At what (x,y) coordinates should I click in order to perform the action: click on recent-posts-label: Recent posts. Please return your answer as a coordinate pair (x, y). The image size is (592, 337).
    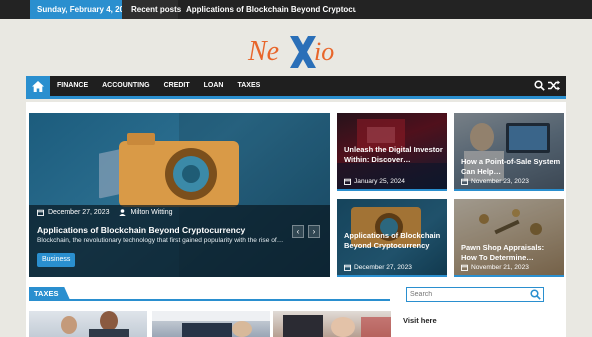
    Looking at the image, I should click on (151, 9).